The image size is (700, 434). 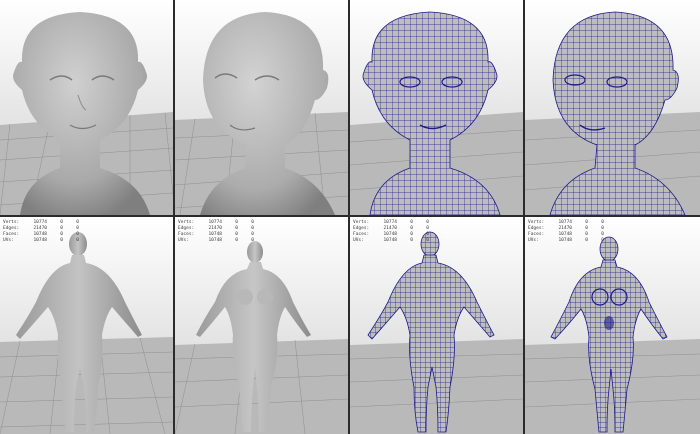 I want to click on body-back-wireframe-render, so click(x=436, y=325).